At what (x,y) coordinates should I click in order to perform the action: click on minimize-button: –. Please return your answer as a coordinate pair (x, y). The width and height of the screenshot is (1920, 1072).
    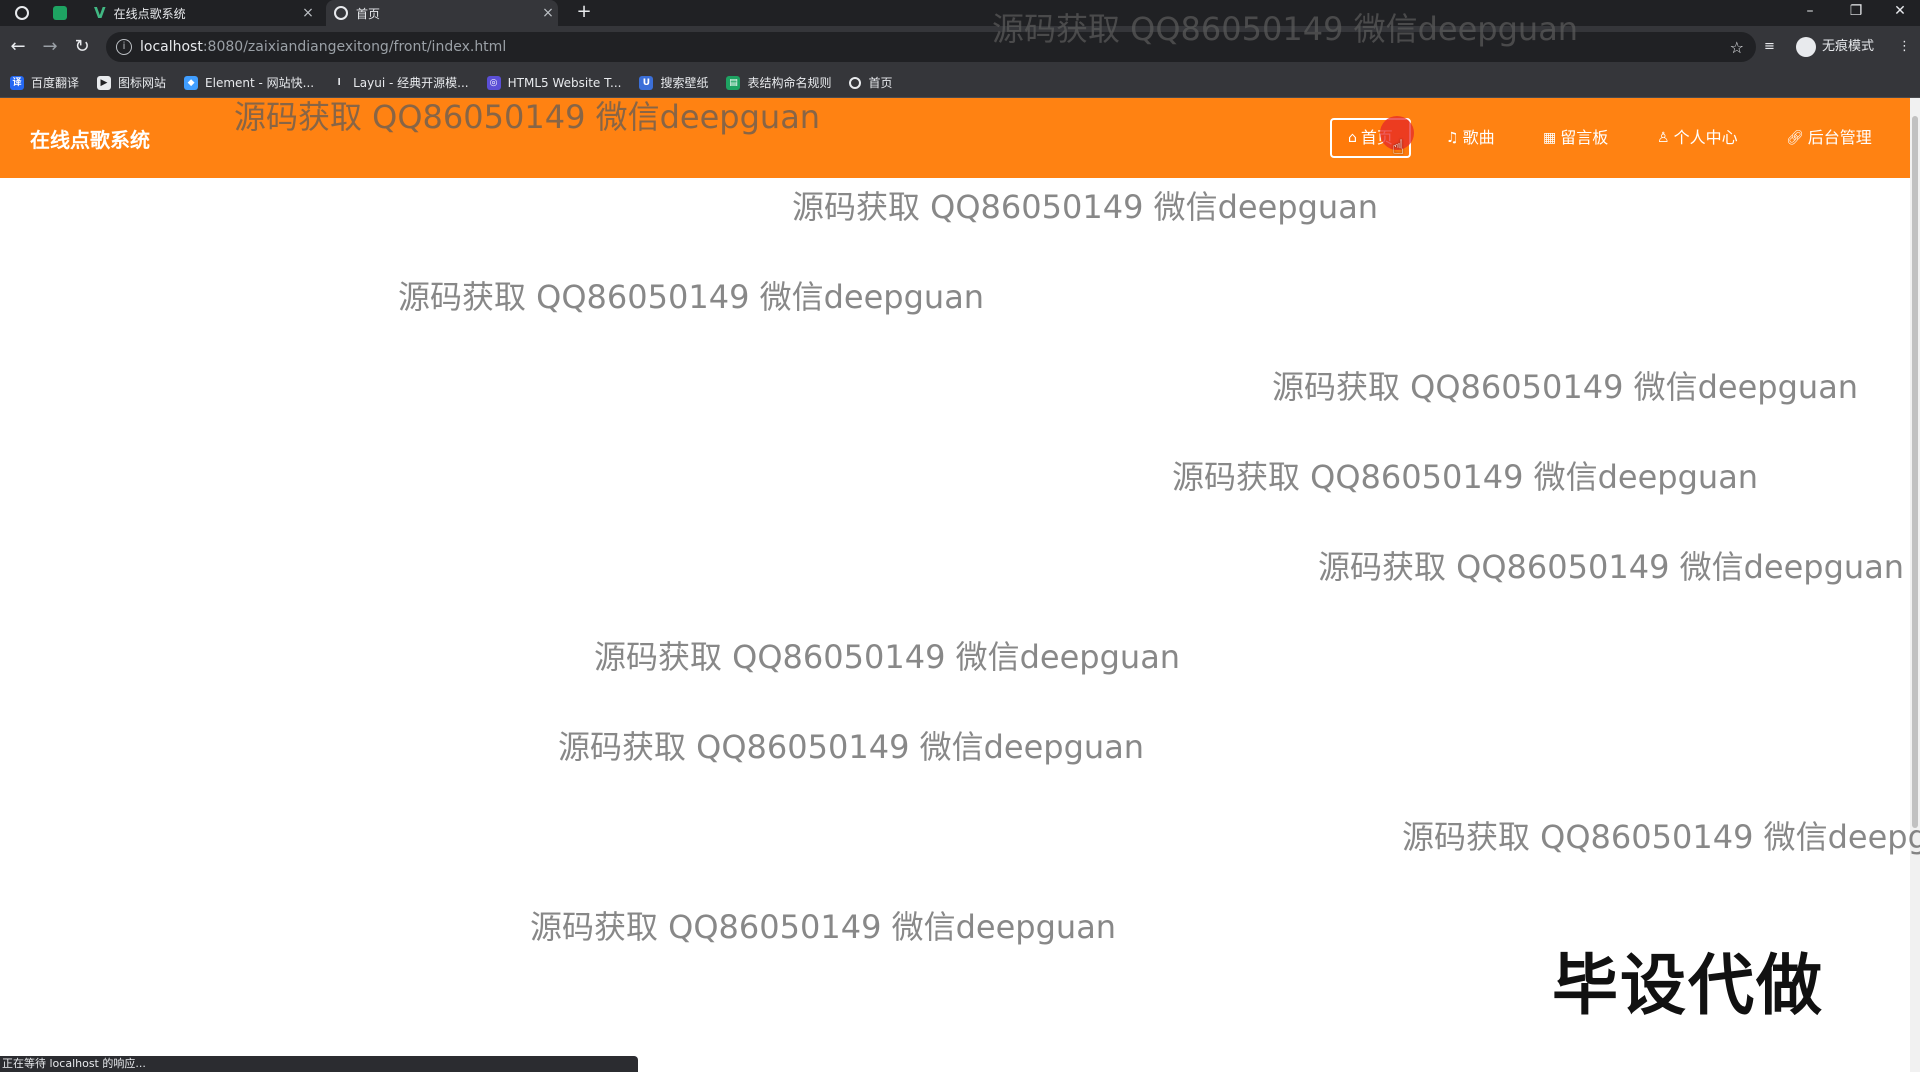
    Looking at the image, I should click on (1810, 13).